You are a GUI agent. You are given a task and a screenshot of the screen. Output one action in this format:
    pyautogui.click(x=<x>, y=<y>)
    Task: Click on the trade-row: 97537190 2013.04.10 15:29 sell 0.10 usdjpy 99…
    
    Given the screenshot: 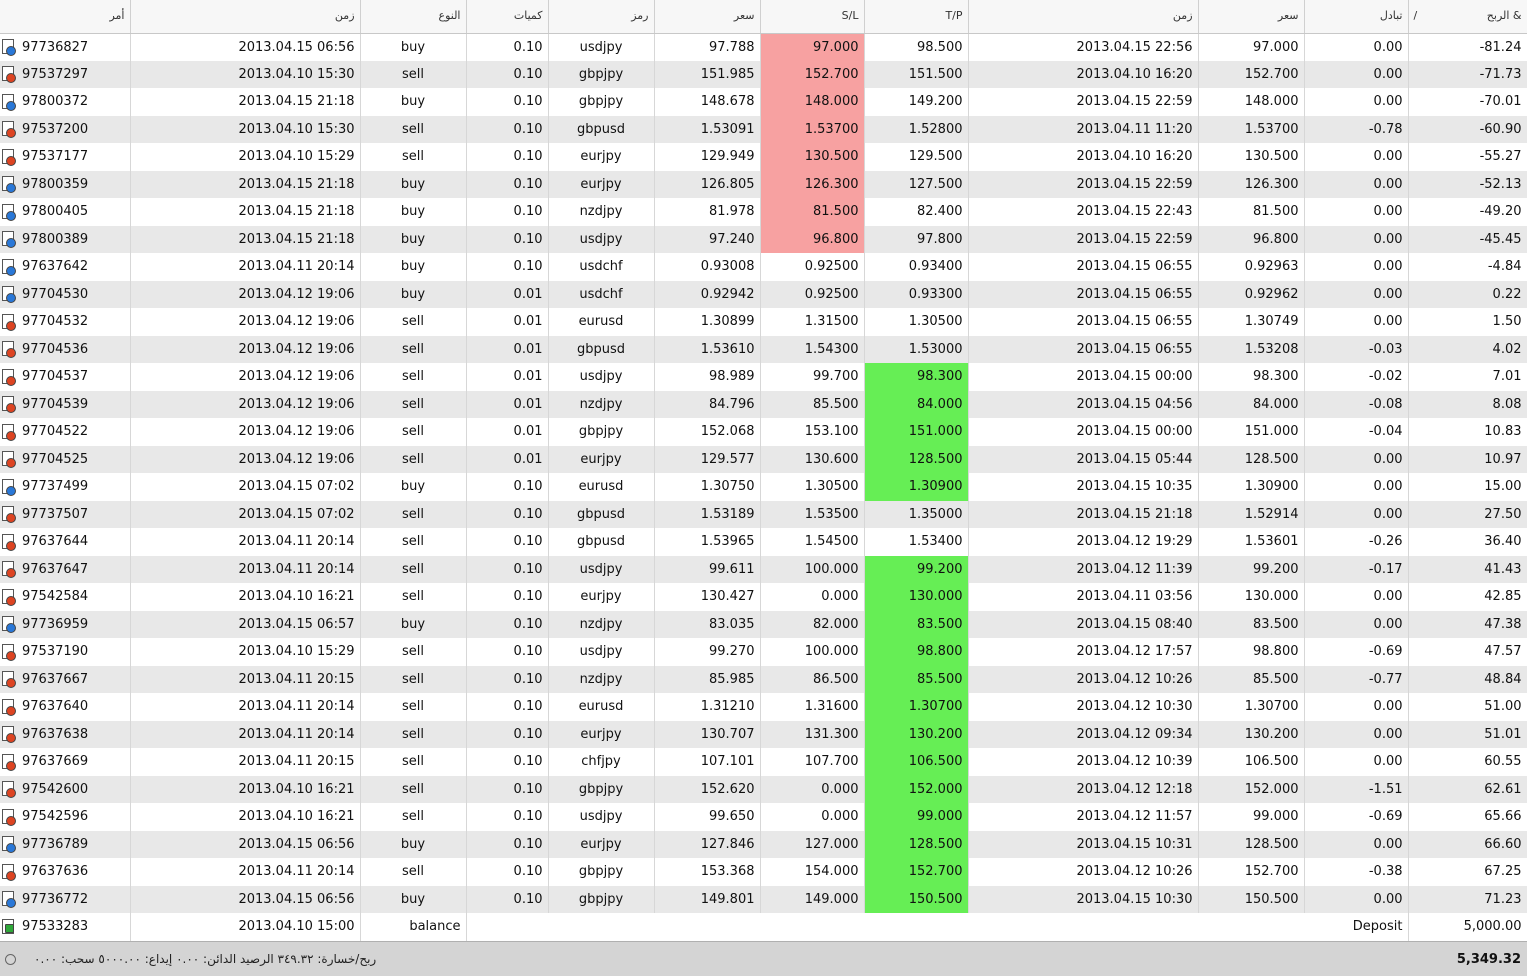 What is the action you would take?
    pyautogui.click(x=763, y=652)
    